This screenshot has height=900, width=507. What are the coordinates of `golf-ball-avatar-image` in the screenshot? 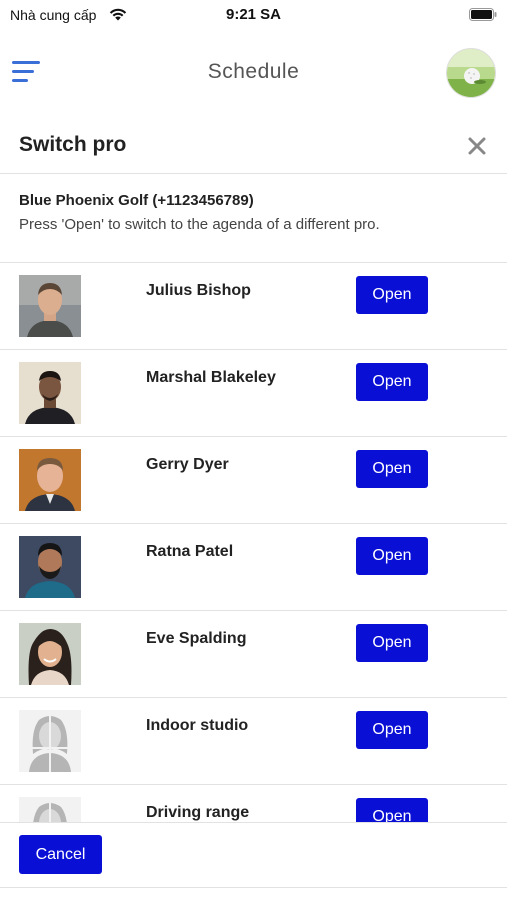 It's located at (471, 73).